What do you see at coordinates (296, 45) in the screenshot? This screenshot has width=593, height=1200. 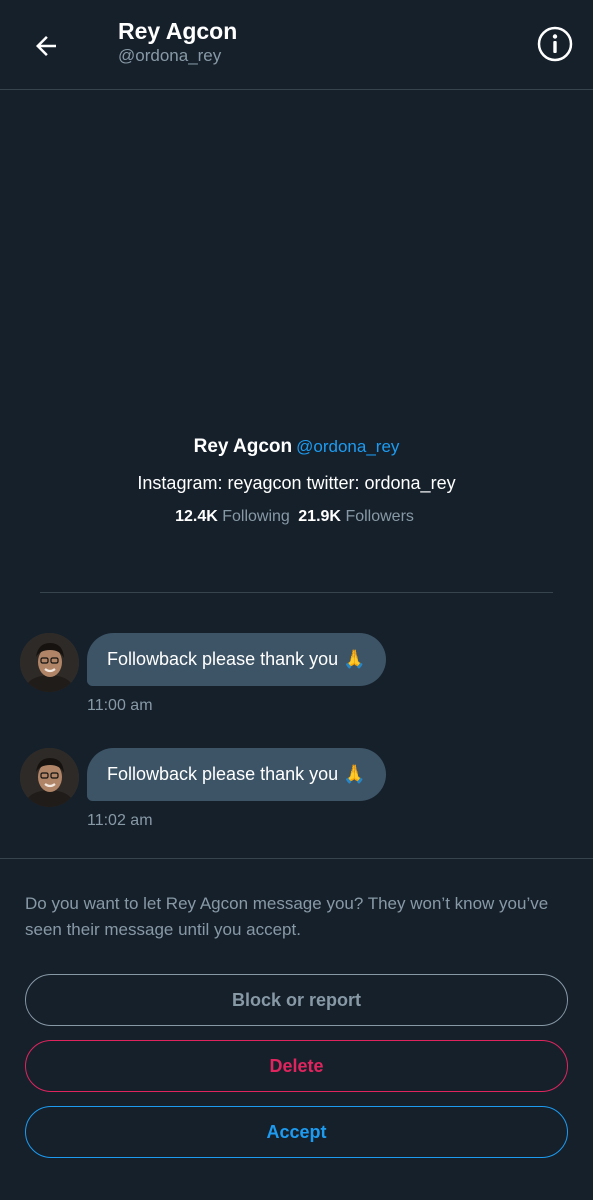 I see `conversation-header: Rey Agcon @ordona_rey` at bounding box center [296, 45].